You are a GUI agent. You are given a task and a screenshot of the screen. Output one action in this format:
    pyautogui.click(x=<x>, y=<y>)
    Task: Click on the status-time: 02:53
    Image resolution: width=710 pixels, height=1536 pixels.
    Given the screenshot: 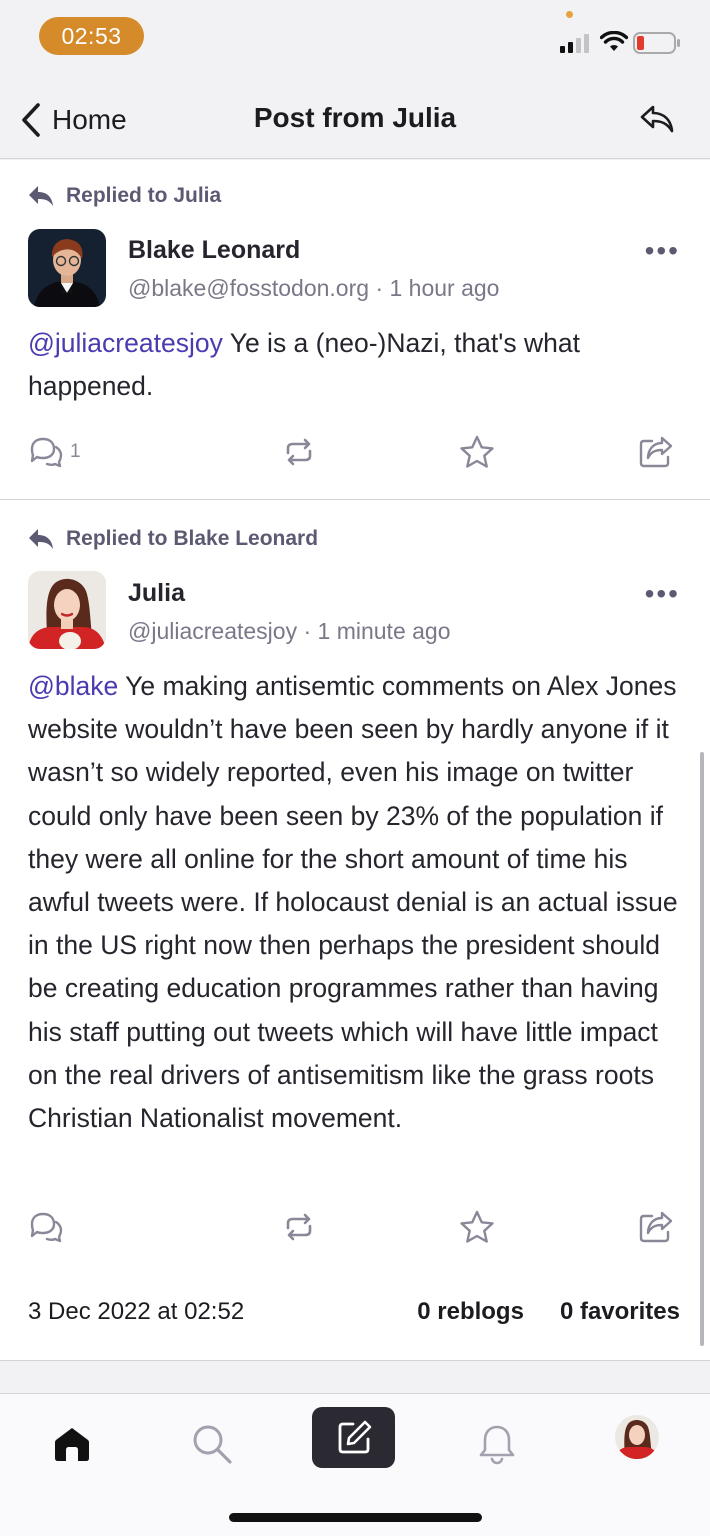 What is the action you would take?
    pyautogui.click(x=91, y=36)
    